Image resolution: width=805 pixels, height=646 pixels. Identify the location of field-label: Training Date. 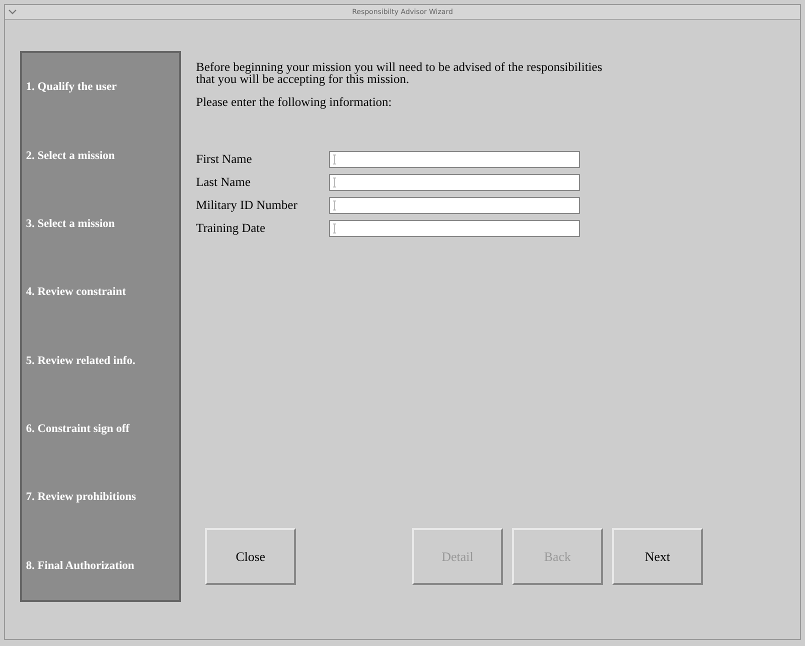
(231, 228).